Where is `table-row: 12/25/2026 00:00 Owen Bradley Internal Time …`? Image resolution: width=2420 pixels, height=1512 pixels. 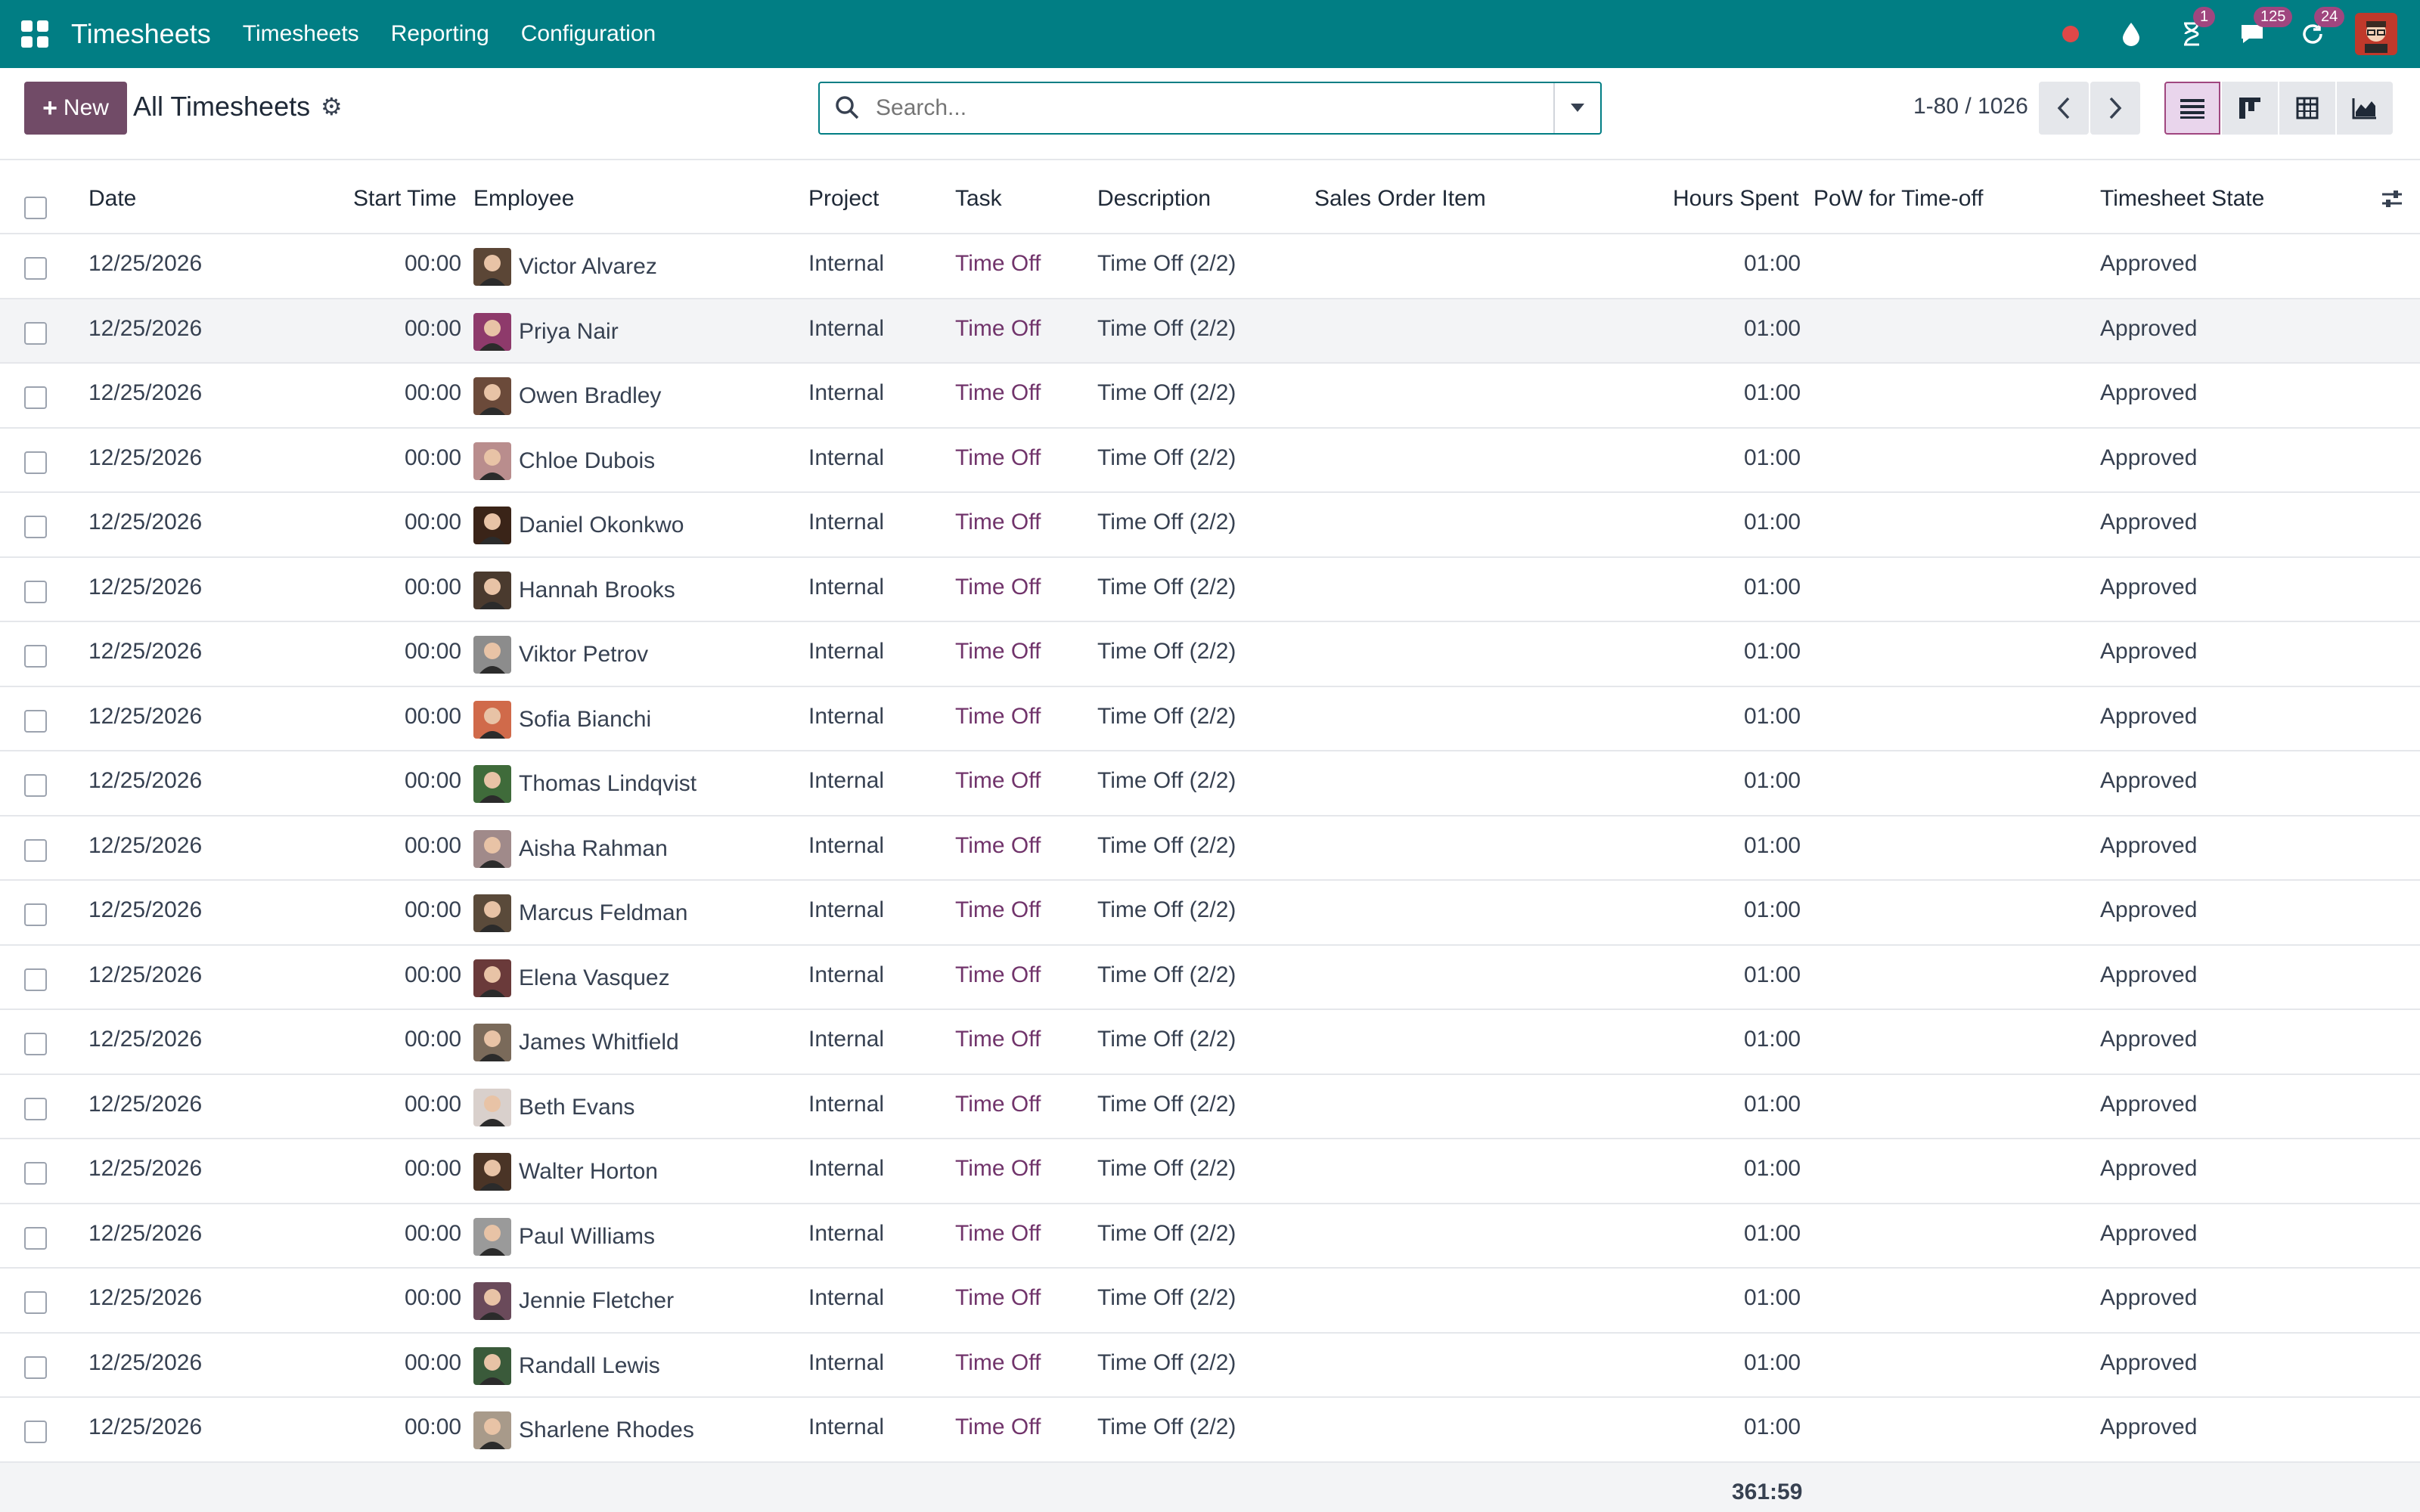
table-row: 12/25/2026 00:00 Owen Bradley Internal Time … is located at coordinates (1210, 396).